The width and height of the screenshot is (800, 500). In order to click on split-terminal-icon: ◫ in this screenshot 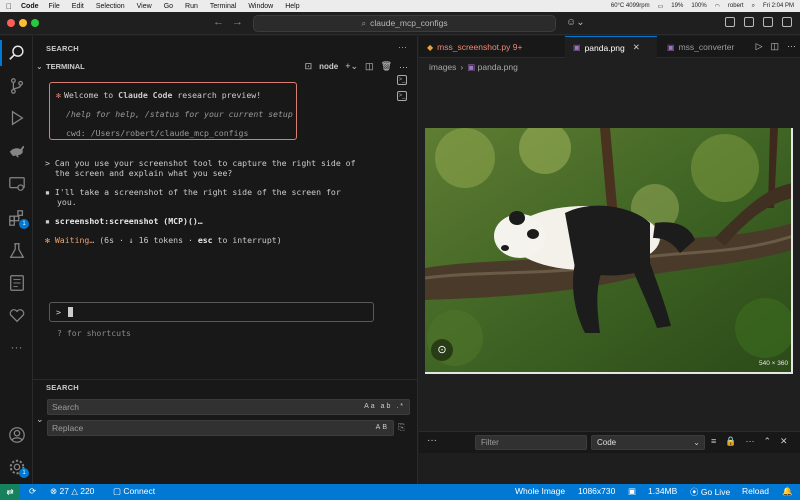, I will do `click(369, 66)`.